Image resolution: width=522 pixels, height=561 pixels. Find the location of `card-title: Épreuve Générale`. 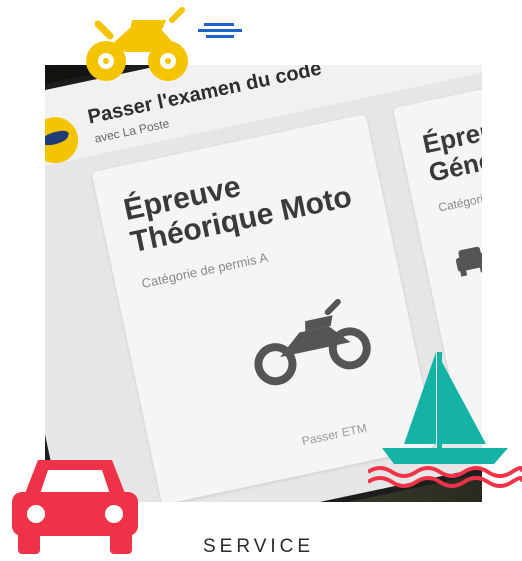

card-title: Épreuve Générale is located at coordinates (450, 148).